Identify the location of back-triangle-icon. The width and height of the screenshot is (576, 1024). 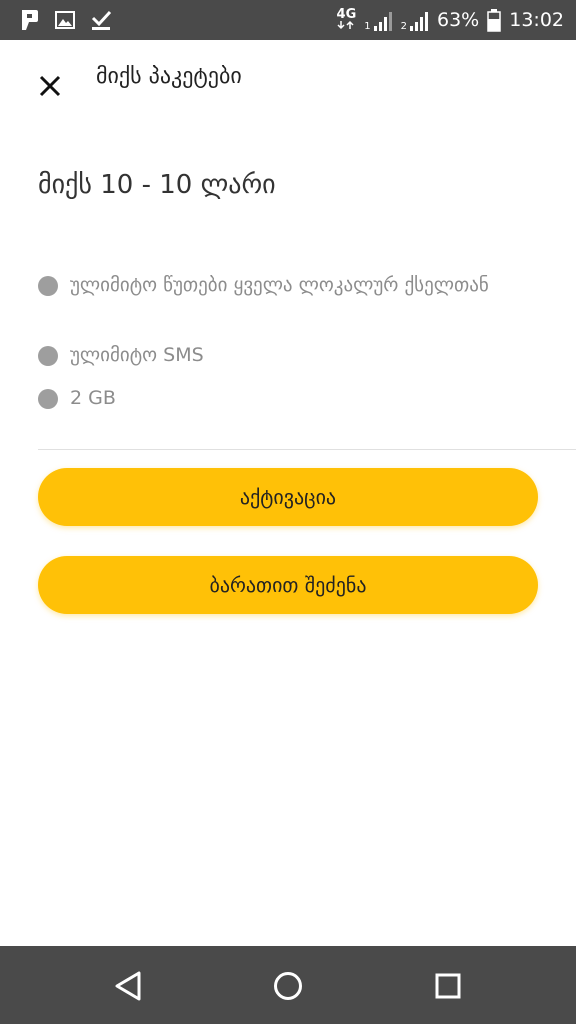
(128, 986).